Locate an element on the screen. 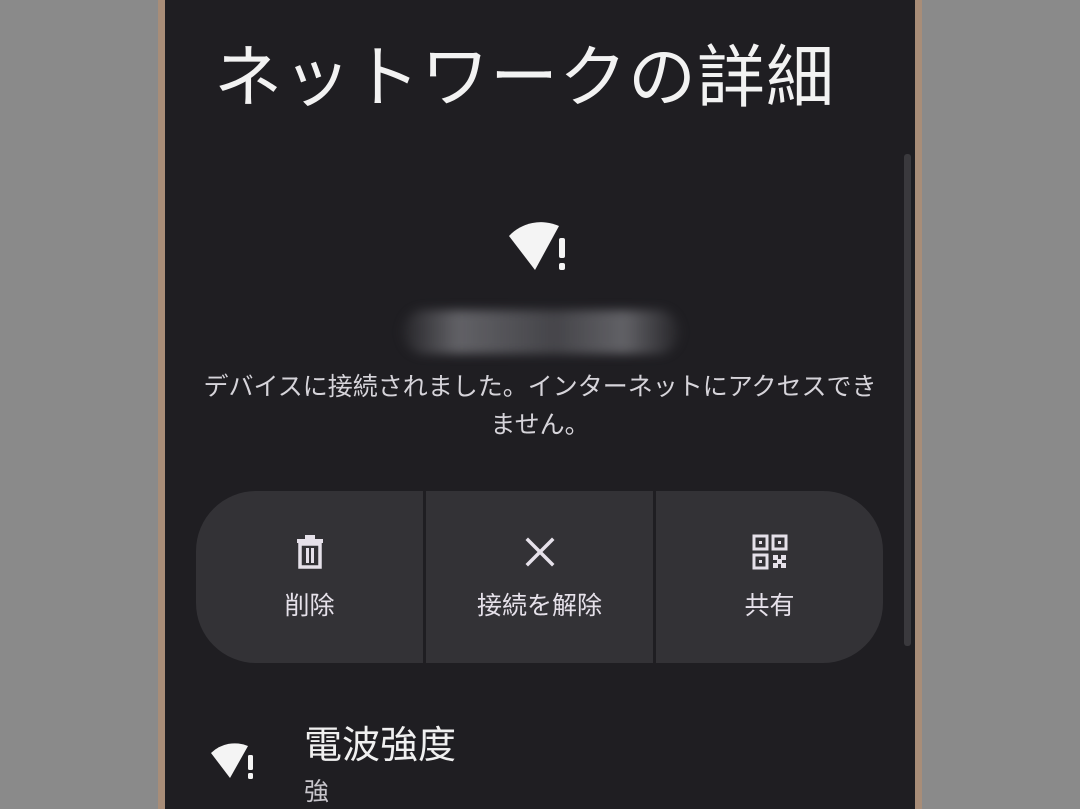  signal-wifi-warning-icon is located at coordinates (232, 761).